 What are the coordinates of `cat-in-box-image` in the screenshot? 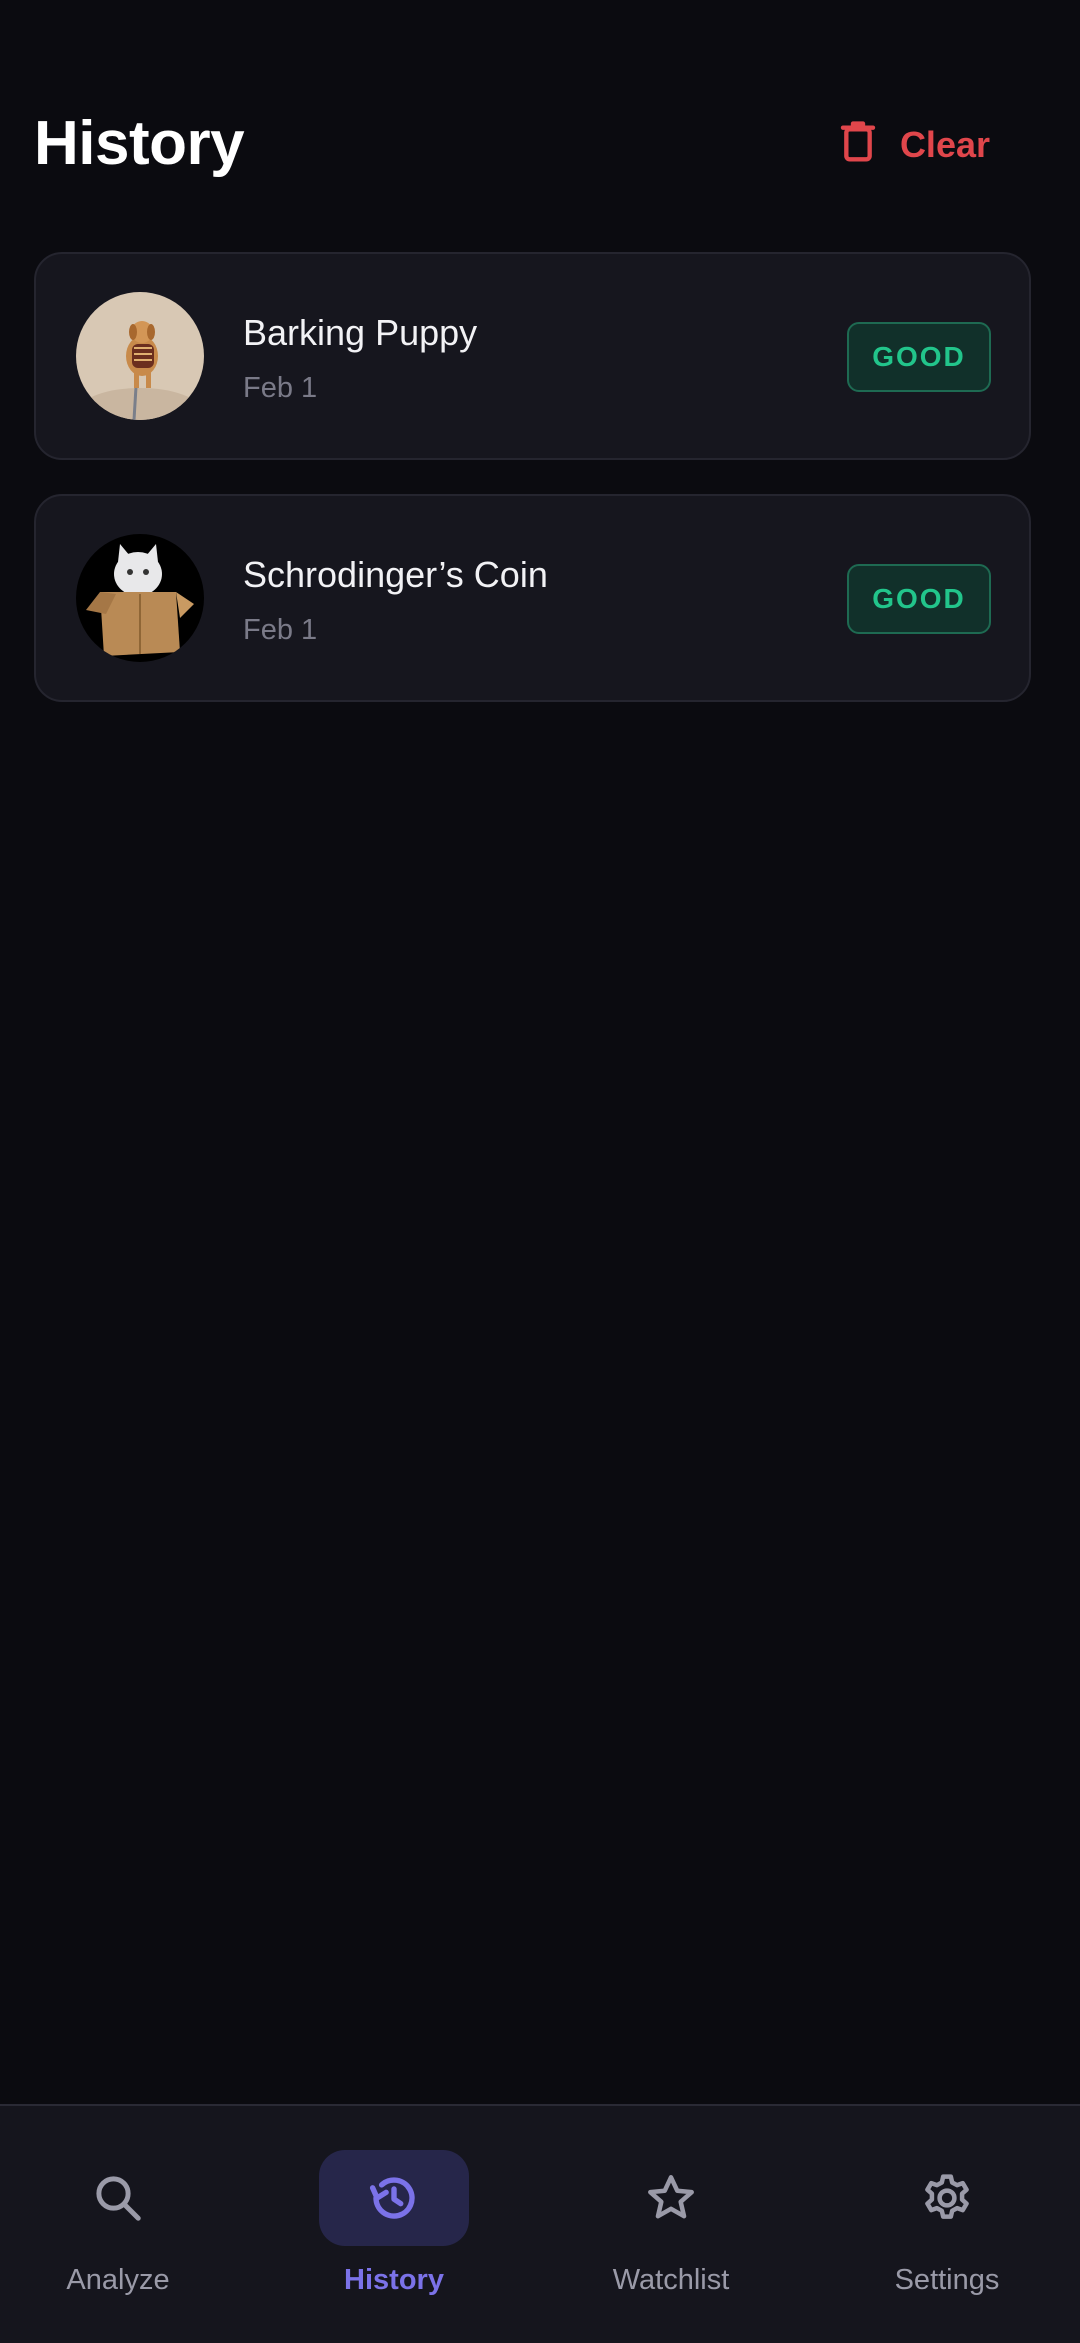 It's located at (140, 598).